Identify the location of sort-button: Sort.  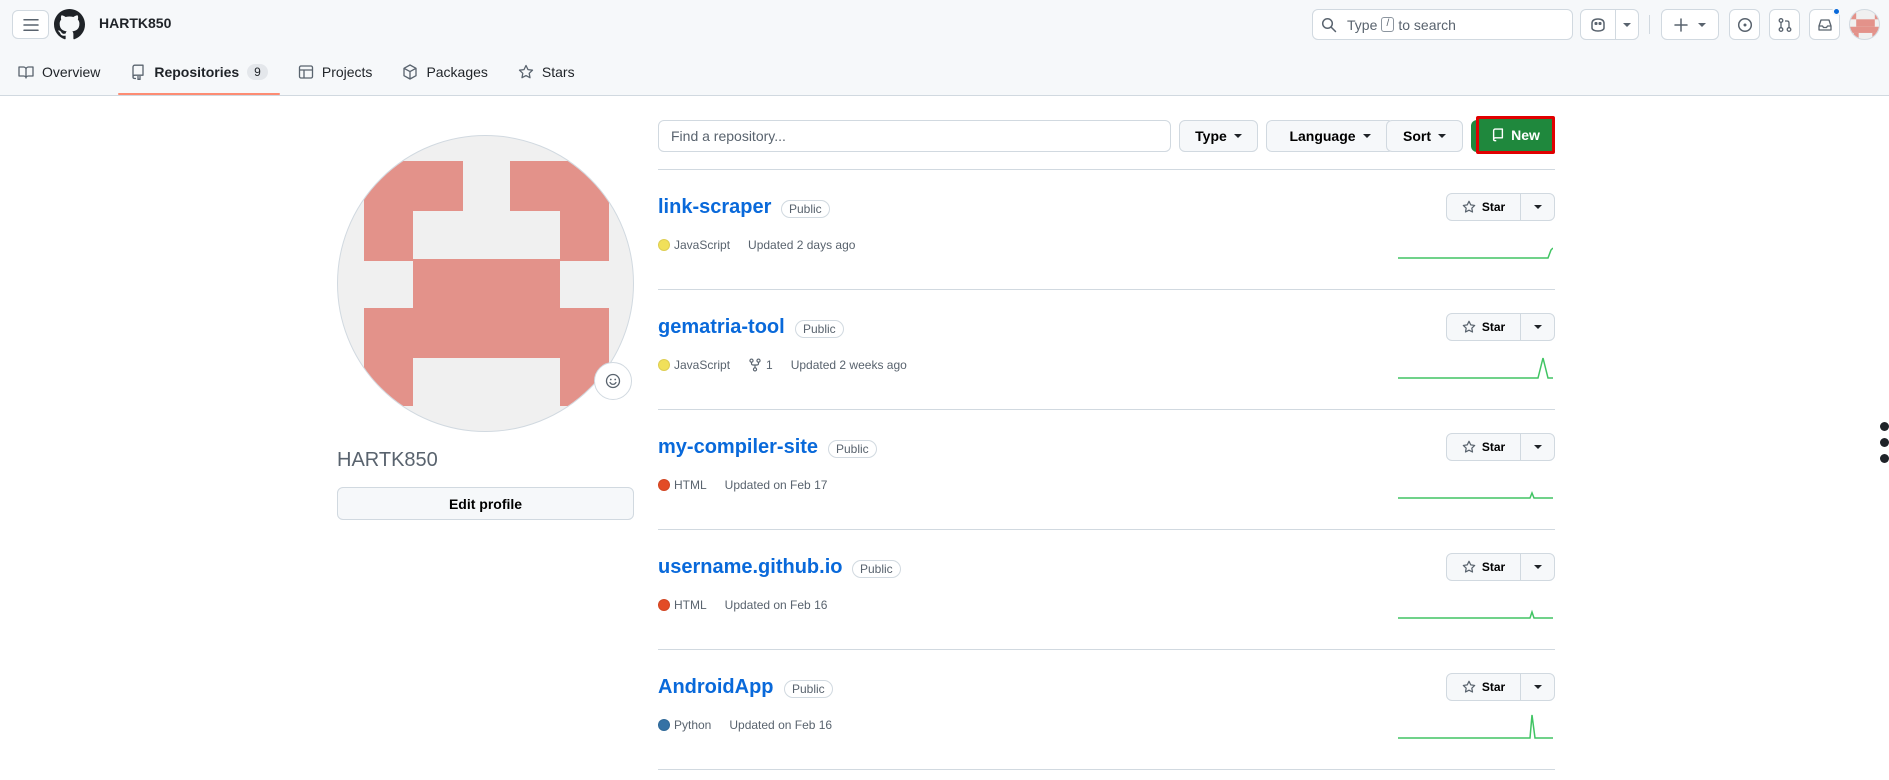
(1424, 136).